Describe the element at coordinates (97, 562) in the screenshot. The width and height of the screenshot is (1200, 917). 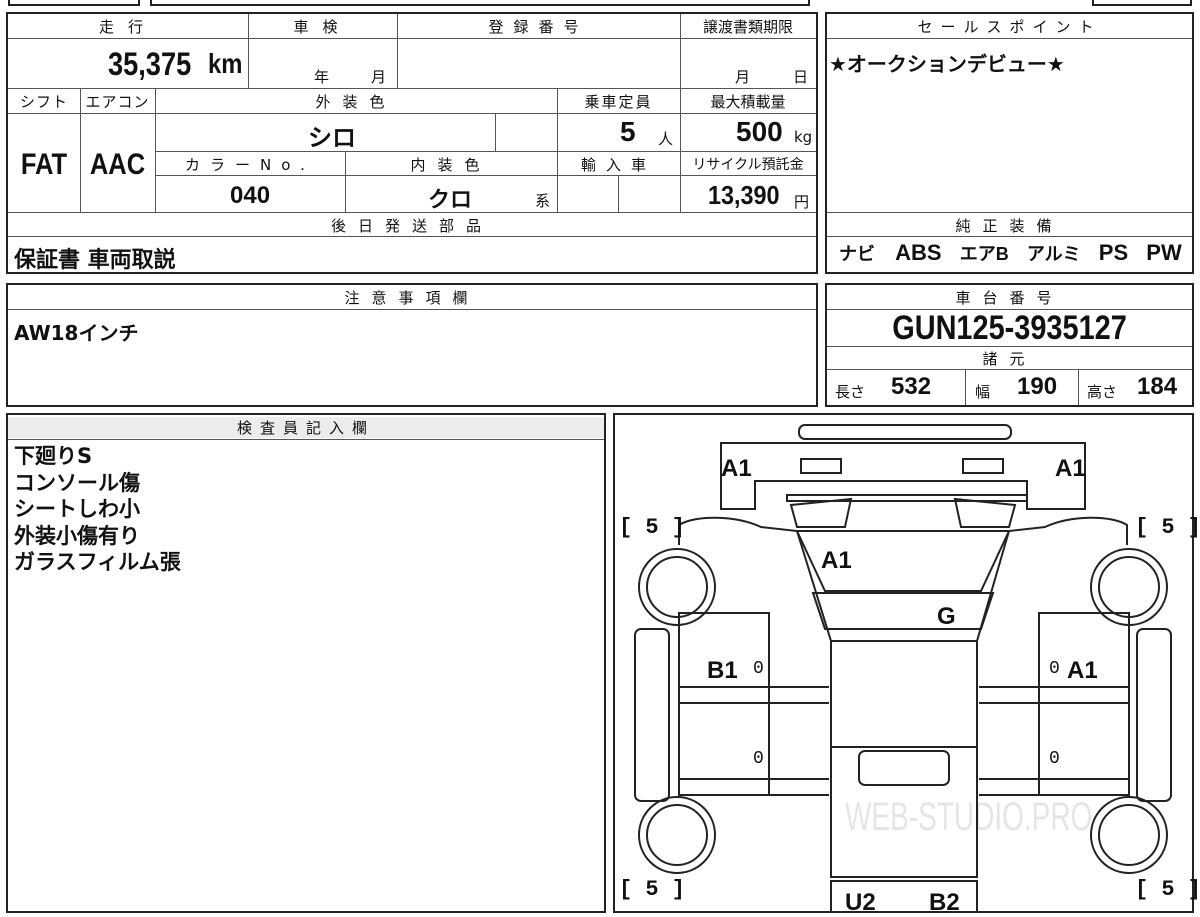
I see `inspector-line: ガラスフィルム張` at that location.